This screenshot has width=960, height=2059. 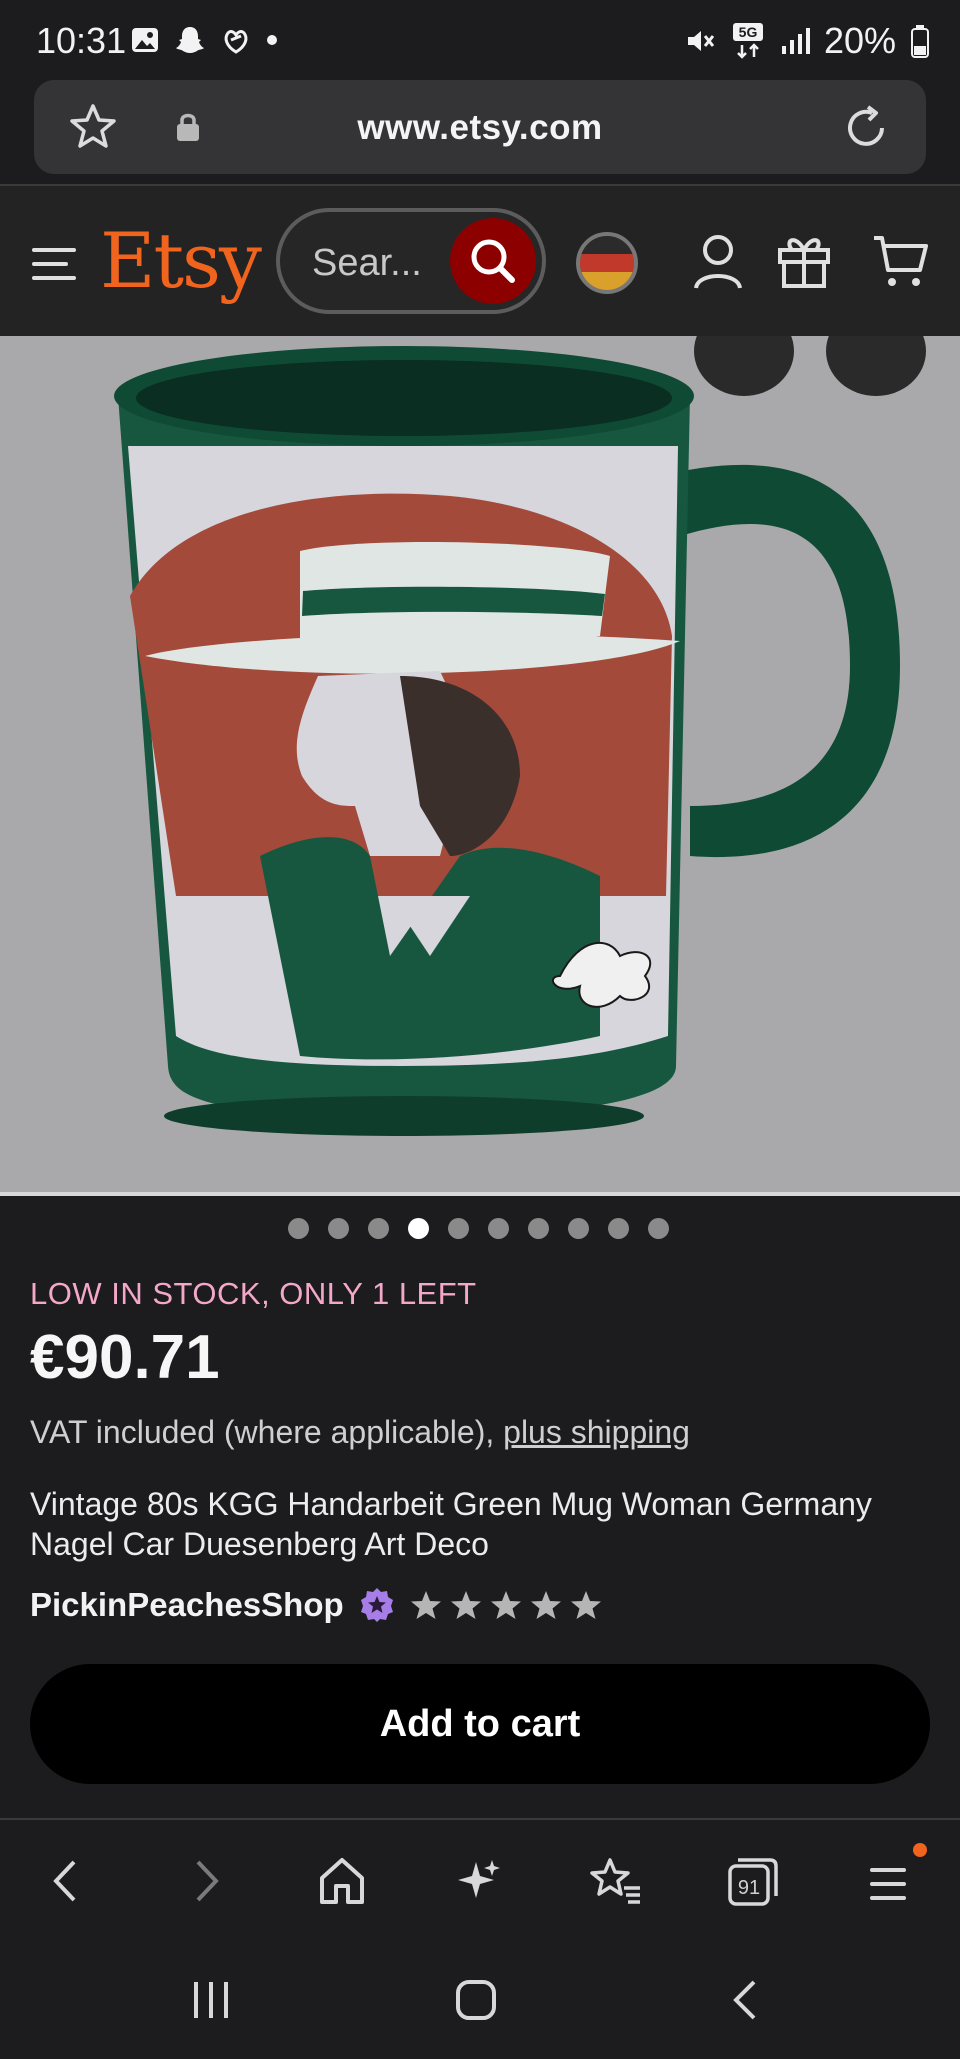 What do you see at coordinates (376, 1605) in the screenshot?
I see `star-seller-badge-icon` at bounding box center [376, 1605].